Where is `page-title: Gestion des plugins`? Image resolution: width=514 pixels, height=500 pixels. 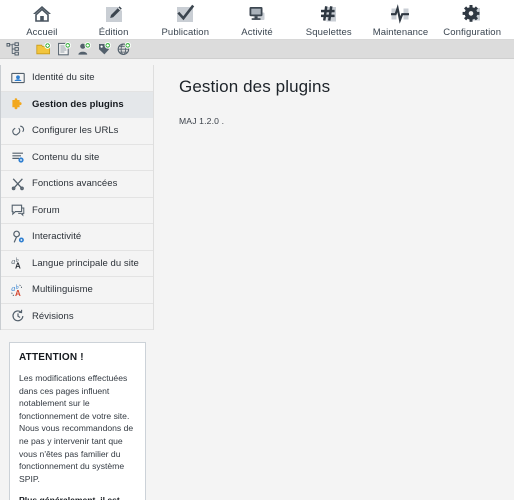
page-title: Gestion des plugins is located at coordinates (255, 86).